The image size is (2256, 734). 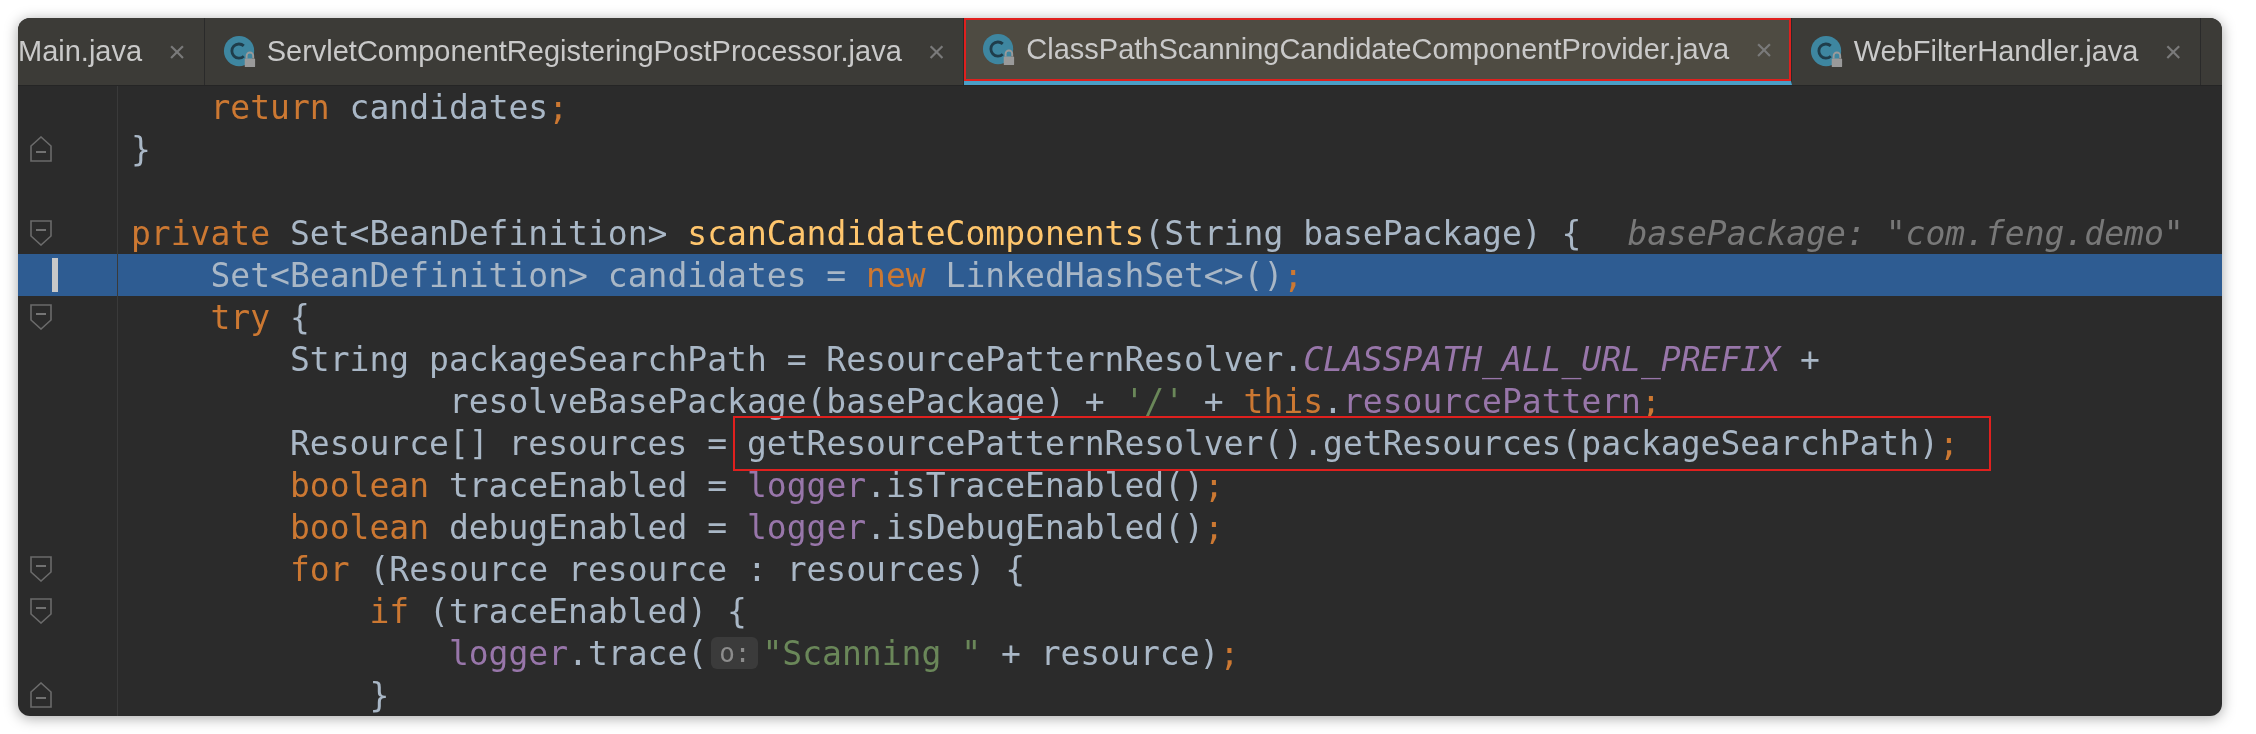 What do you see at coordinates (177, 51) in the screenshot?
I see `close-icon: ×` at bounding box center [177, 51].